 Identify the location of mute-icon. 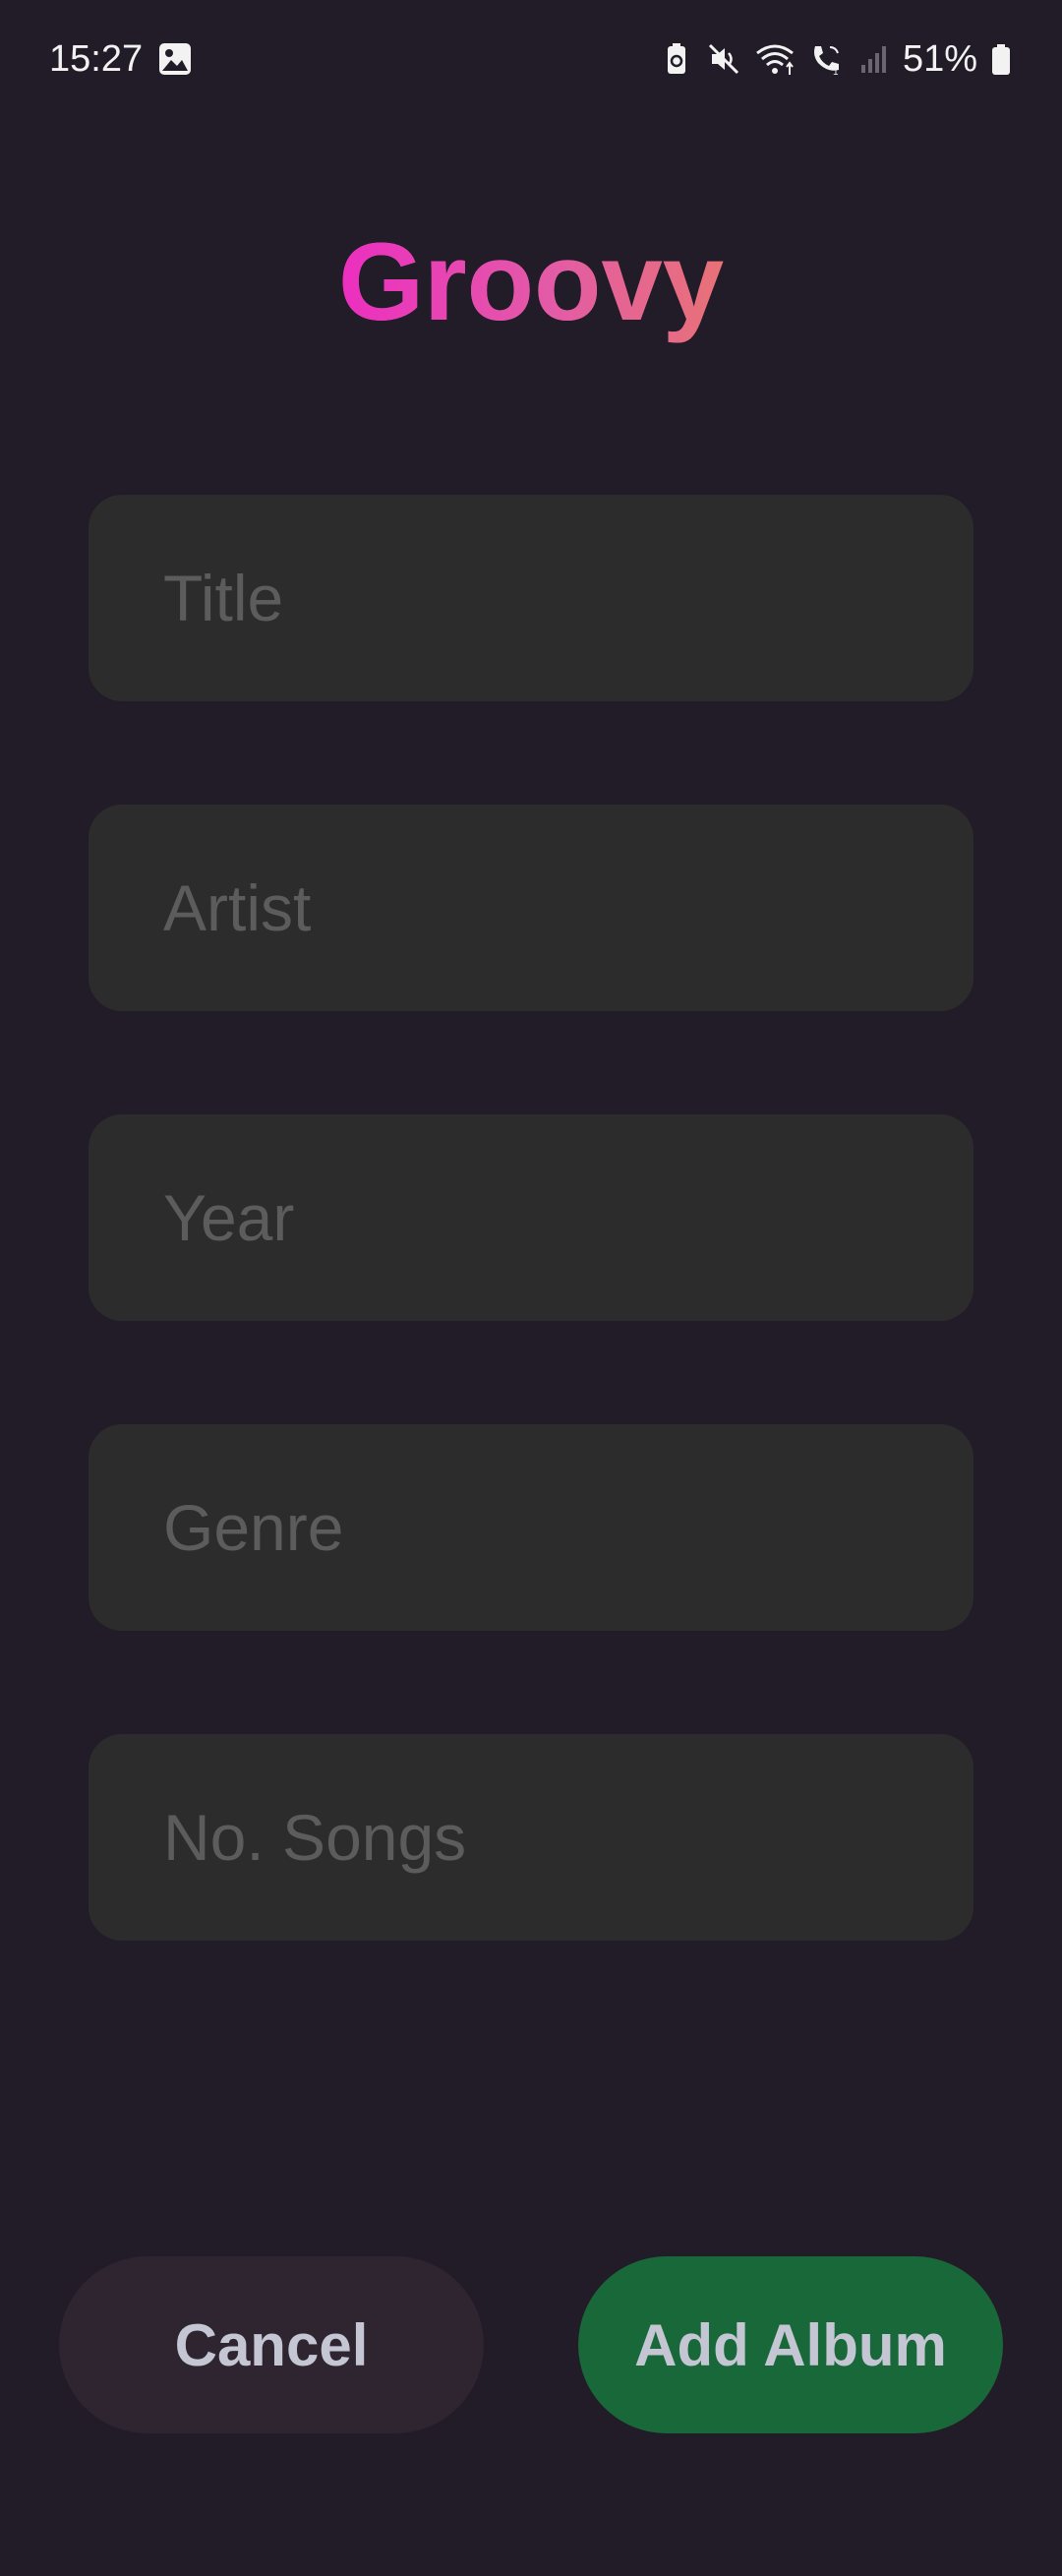
(723, 59).